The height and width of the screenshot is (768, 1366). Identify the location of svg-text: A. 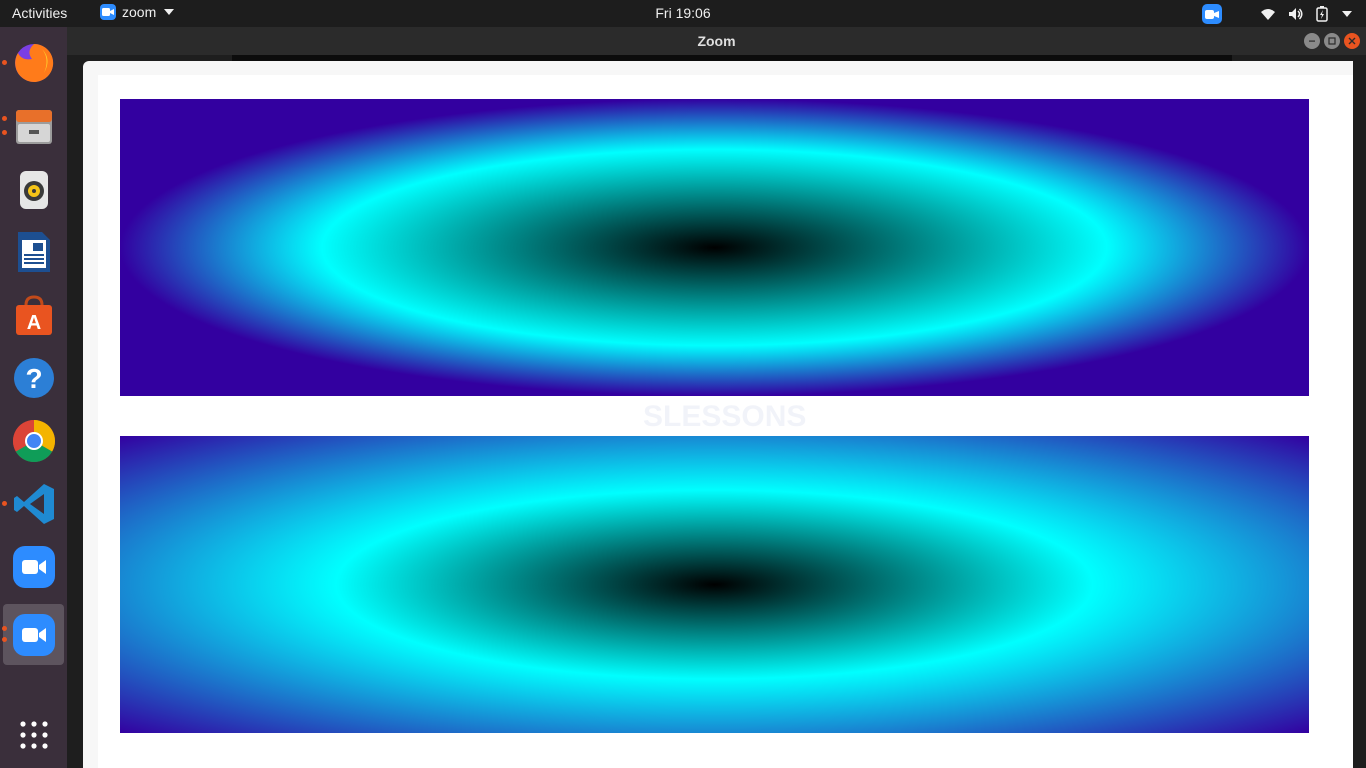
(33, 323).